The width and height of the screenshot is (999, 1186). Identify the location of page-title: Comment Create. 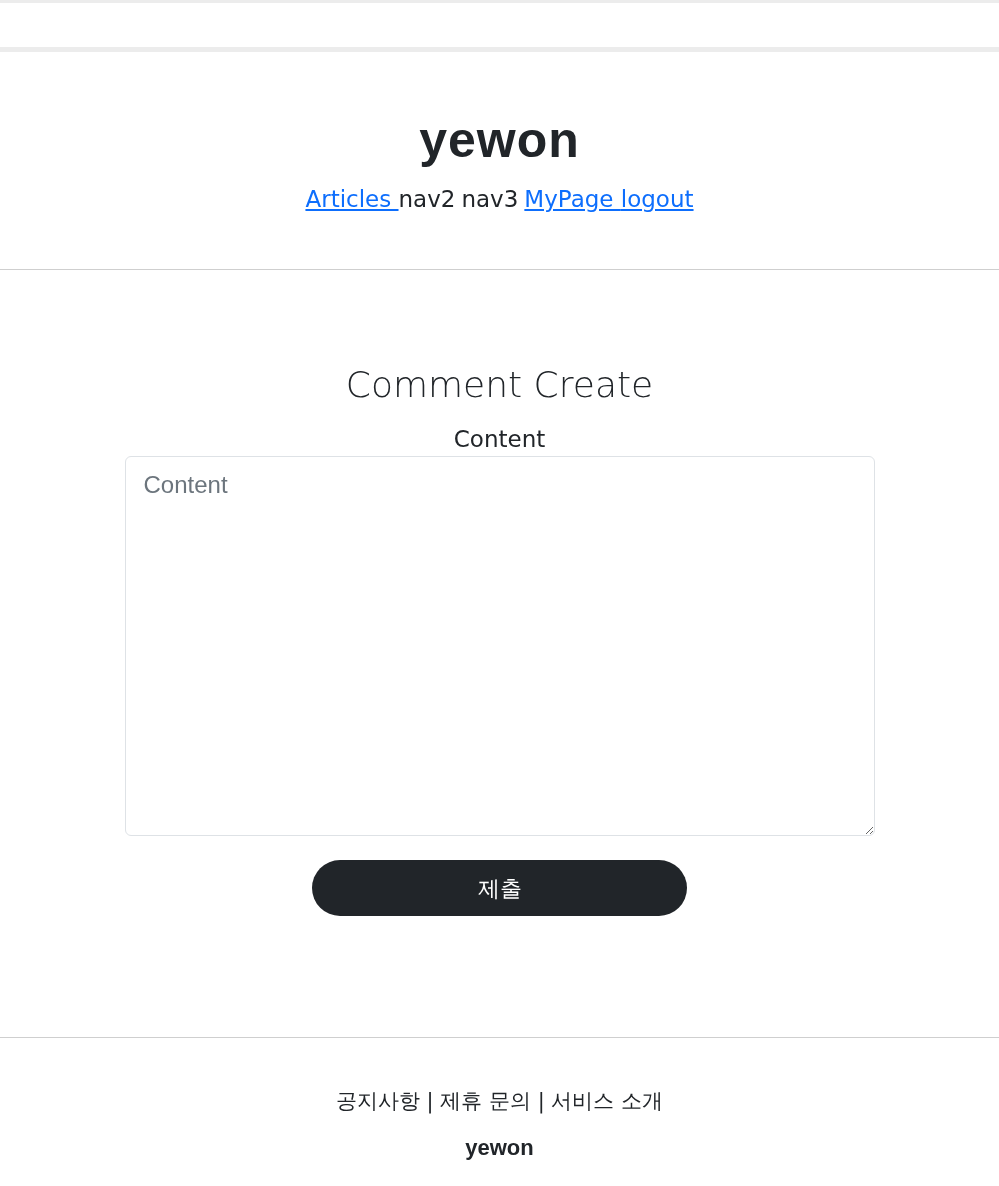
(499, 385).